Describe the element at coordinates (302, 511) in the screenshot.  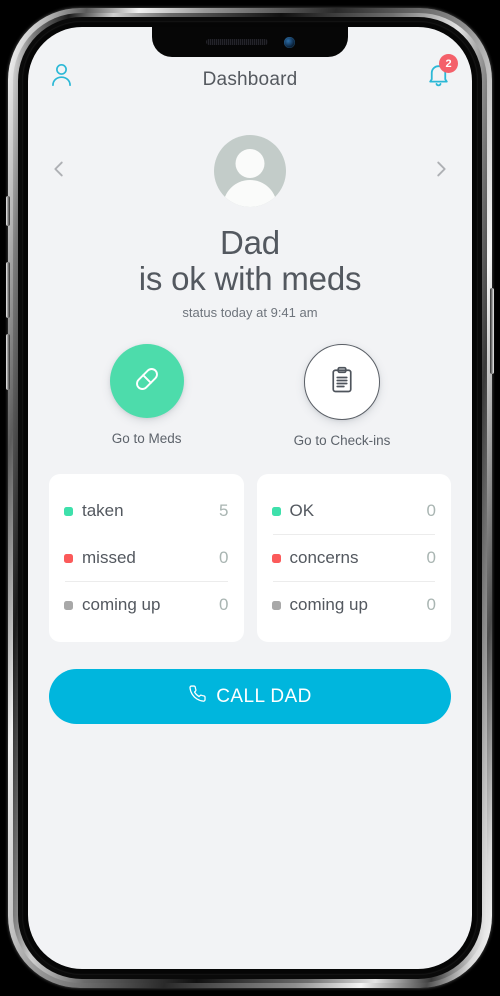
I see `row-label: OK` at that location.